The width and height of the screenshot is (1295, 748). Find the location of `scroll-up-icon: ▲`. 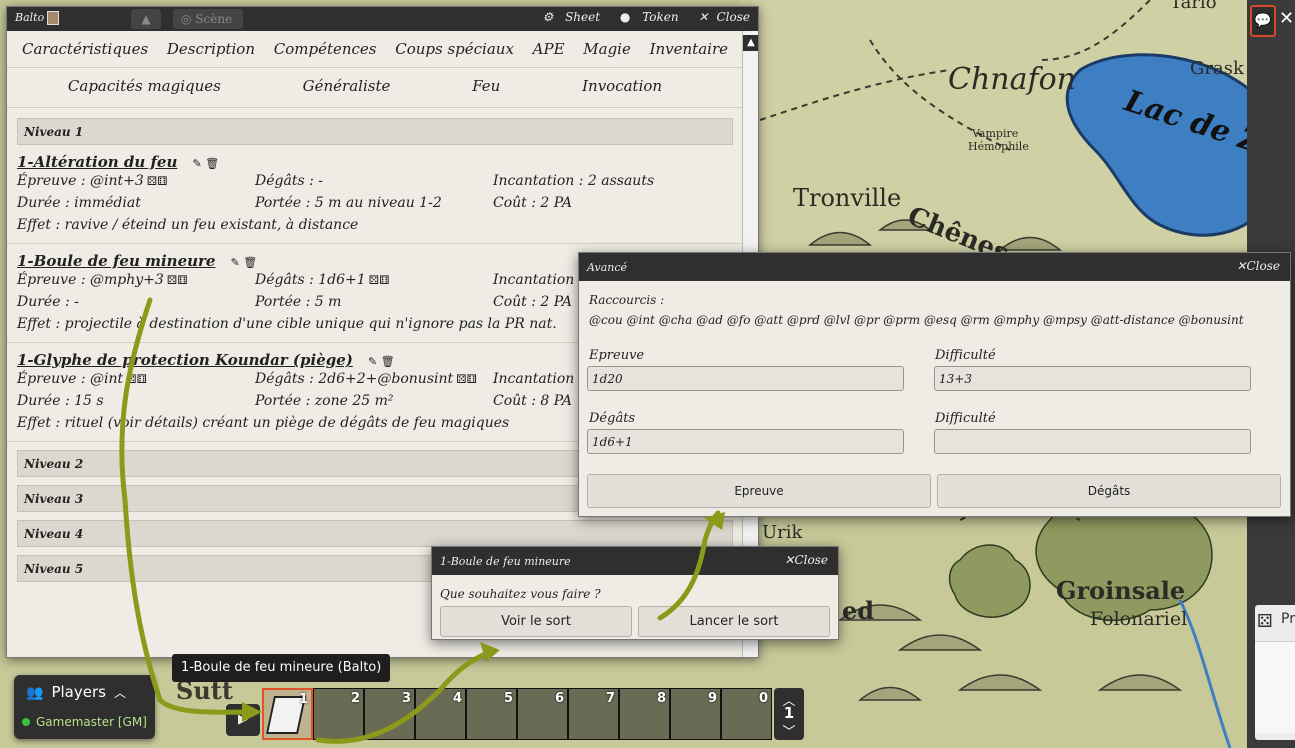

scroll-up-icon: ▲ is located at coordinates (750, 43).